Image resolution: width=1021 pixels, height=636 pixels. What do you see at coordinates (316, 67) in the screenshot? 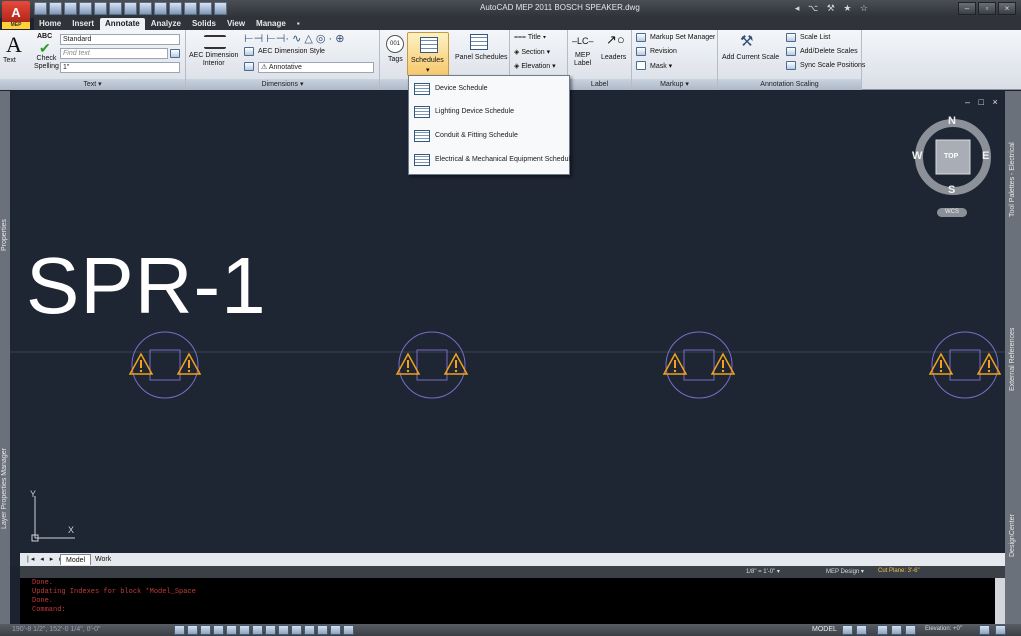
I see `annotative-combo: ⚠ Annotative` at bounding box center [316, 67].